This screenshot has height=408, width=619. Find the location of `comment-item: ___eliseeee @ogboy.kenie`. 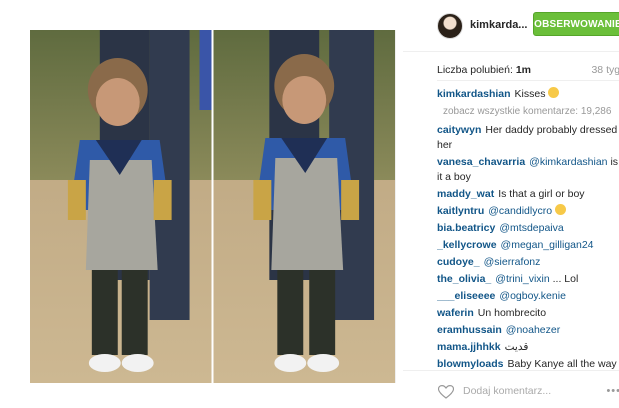

comment-item: ___eliseeee @ogboy.kenie is located at coordinates (528, 296).